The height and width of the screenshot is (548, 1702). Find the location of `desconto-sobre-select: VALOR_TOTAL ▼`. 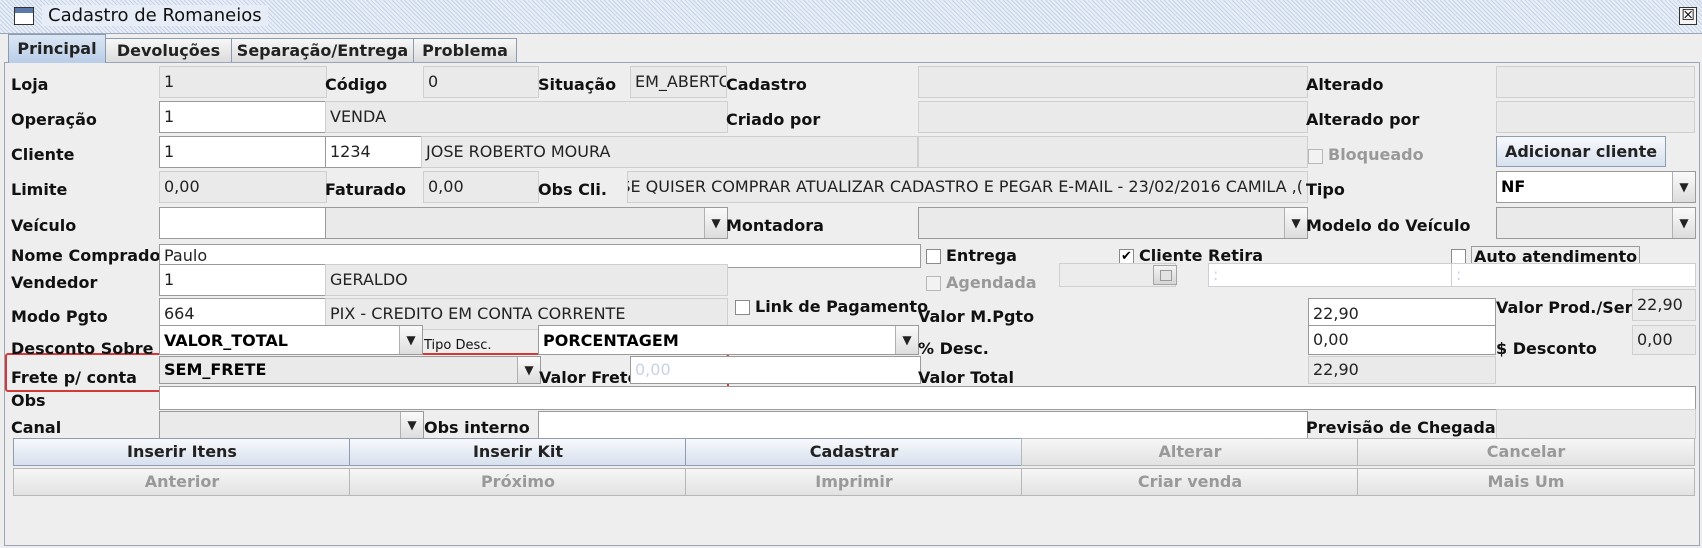

desconto-sobre-select: VALOR_TOTAL ▼ is located at coordinates (291, 340).